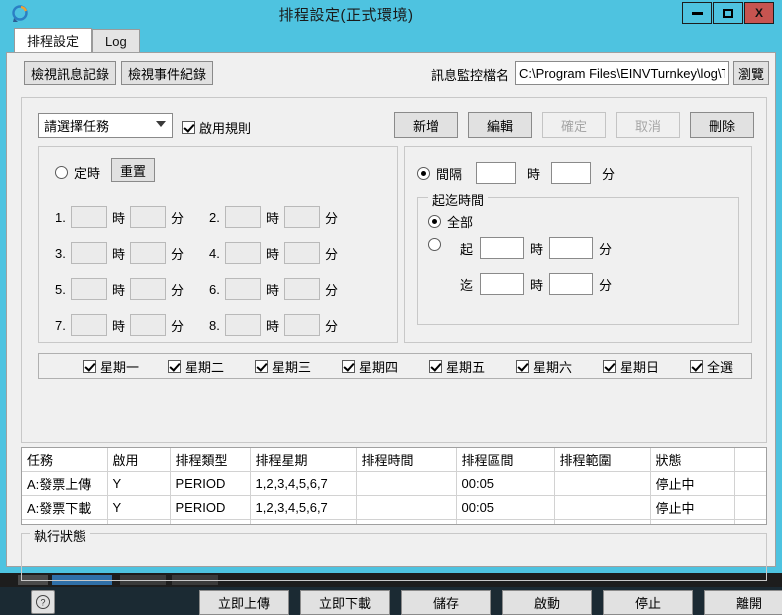 This screenshot has width=782, height=615. I want to click on column-header-schedule-interval: 排程區間, so click(505, 460).